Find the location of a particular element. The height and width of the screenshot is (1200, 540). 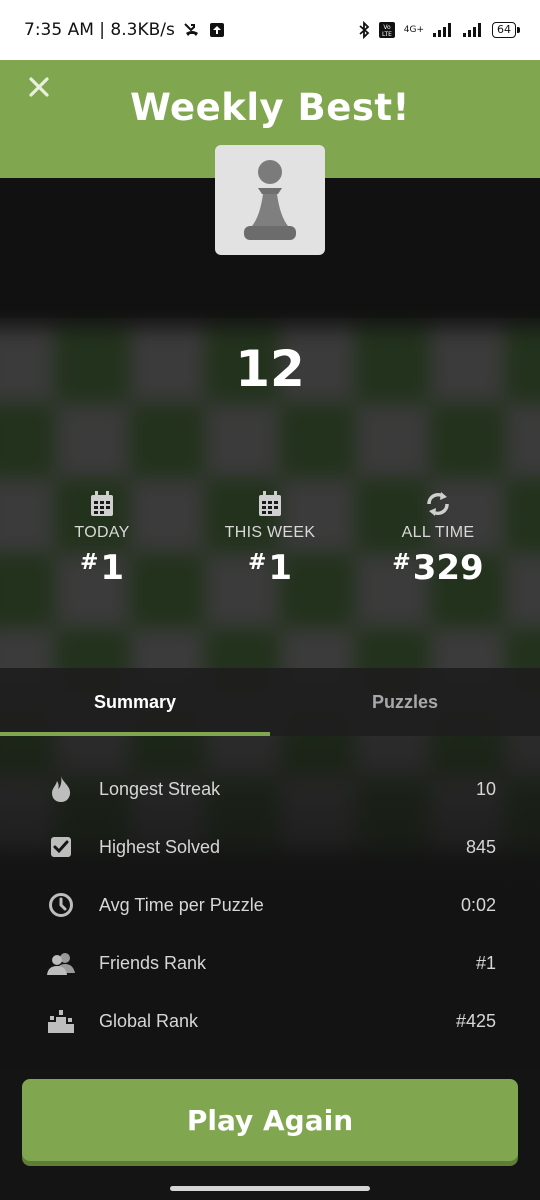

stat-this-week: THIS WEEK #1 is located at coordinates (270, 539).